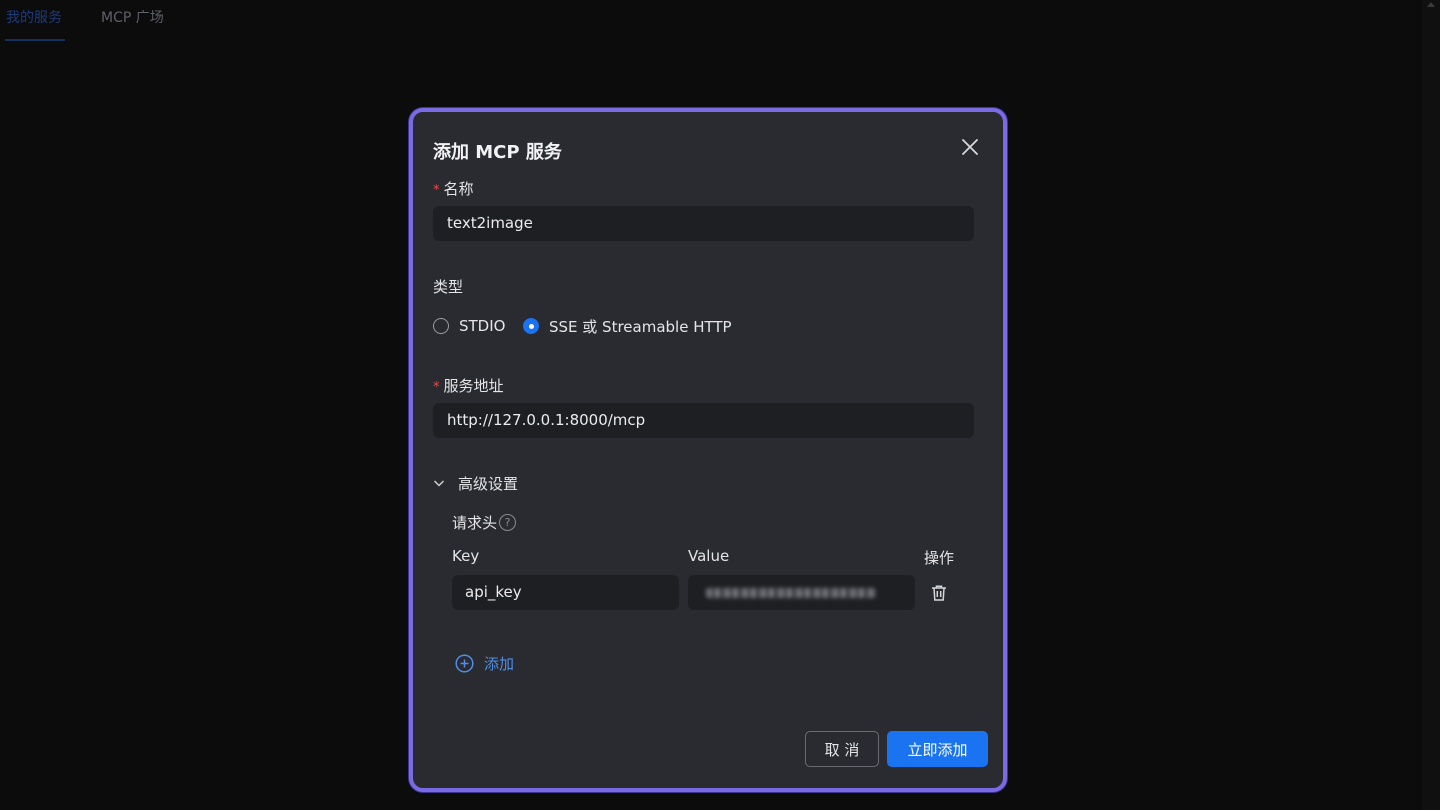 This screenshot has height=810, width=1440. What do you see at coordinates (448, 287) in the screenshot?
I see `type-label: 类型` at bounding box center [448, 287].